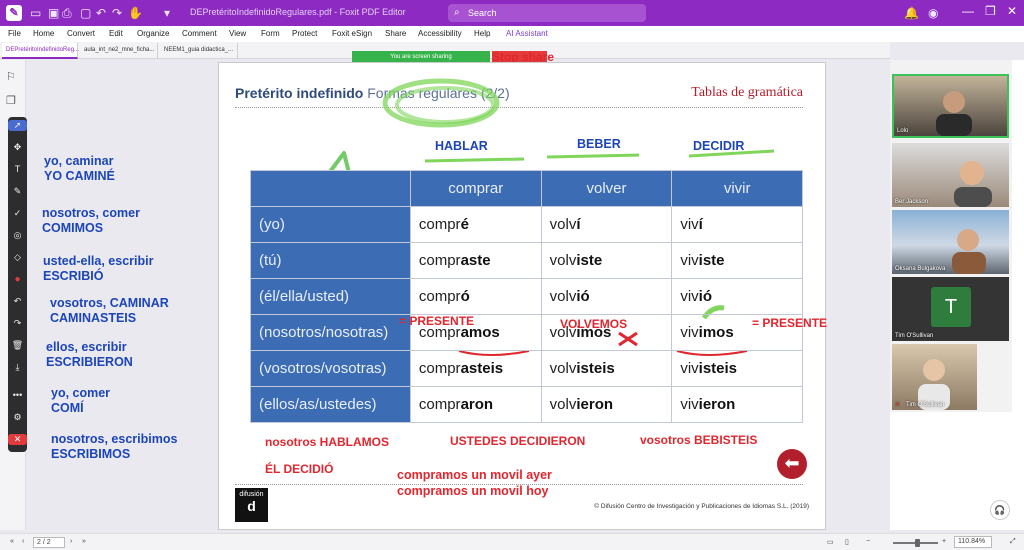  Describe the element at coordinates (116, 33) in the screenshot. I see `menu-edit: Edit` at that location.